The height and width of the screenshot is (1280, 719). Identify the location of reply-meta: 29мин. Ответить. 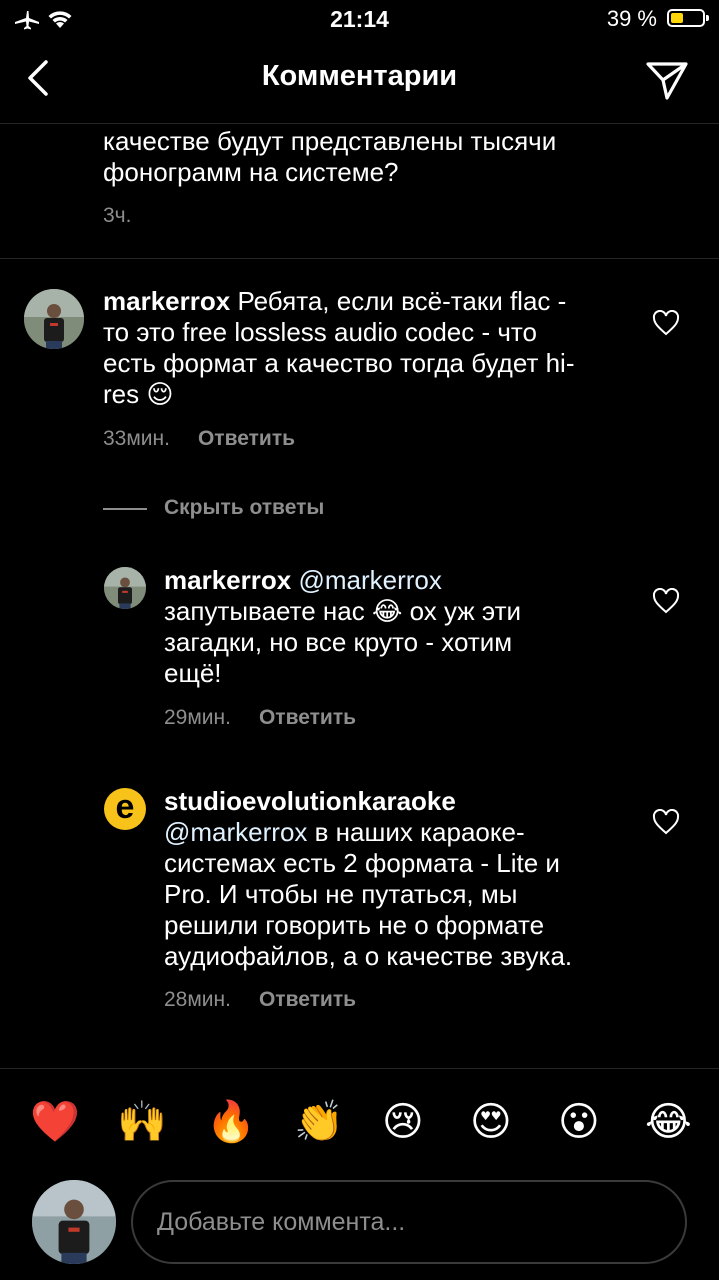
(260, 718).